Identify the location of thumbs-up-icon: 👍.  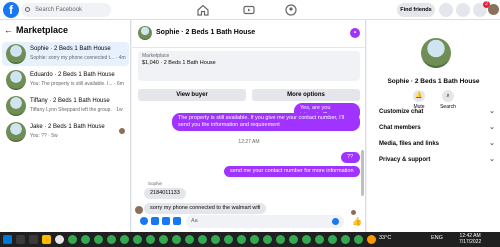
(357, 221).